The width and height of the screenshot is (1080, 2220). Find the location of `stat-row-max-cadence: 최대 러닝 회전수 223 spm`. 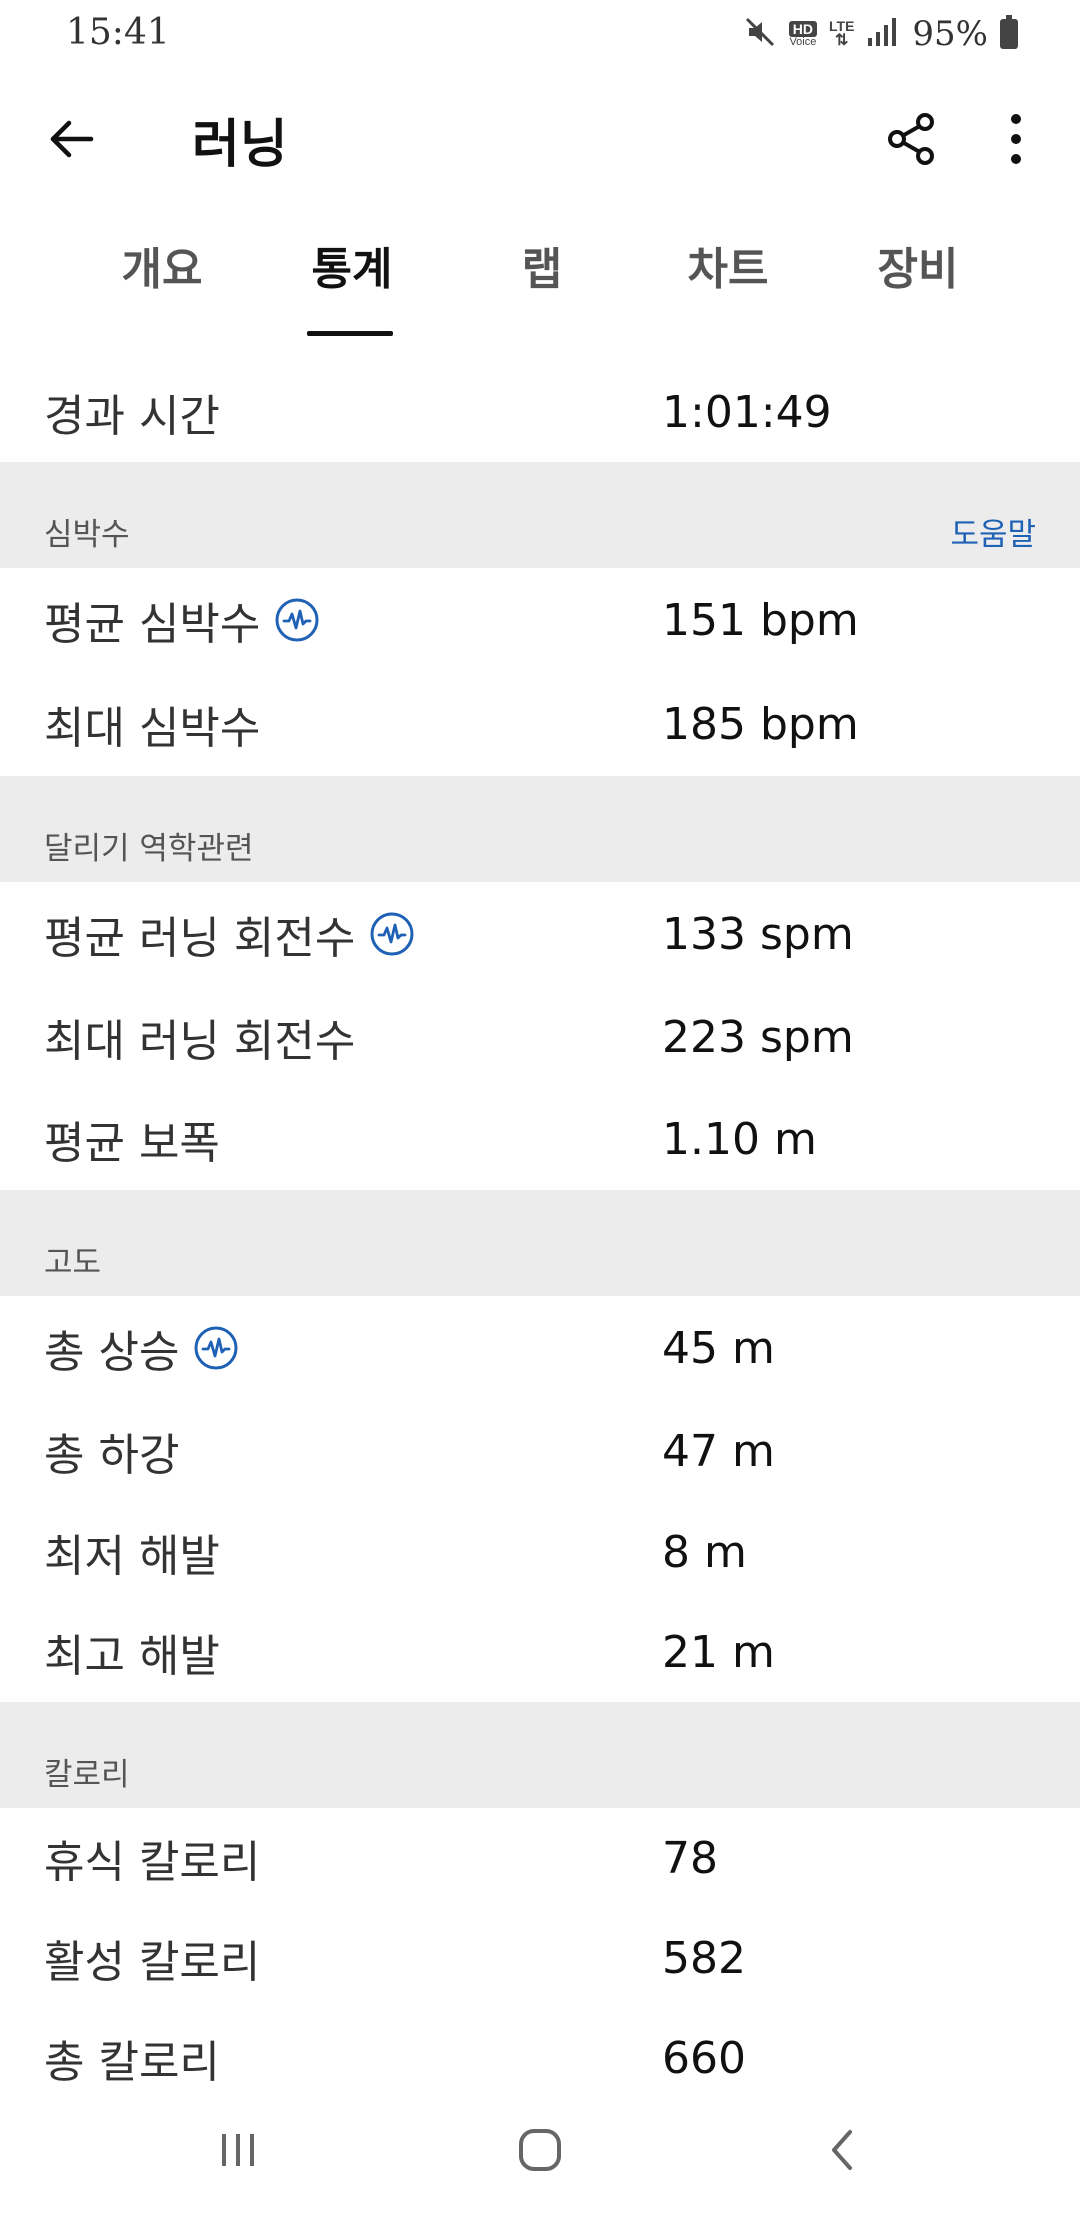

stat-row-max-cadence: 최대 러닝 회전수 223 spm is located at coordinates (540, 1037).